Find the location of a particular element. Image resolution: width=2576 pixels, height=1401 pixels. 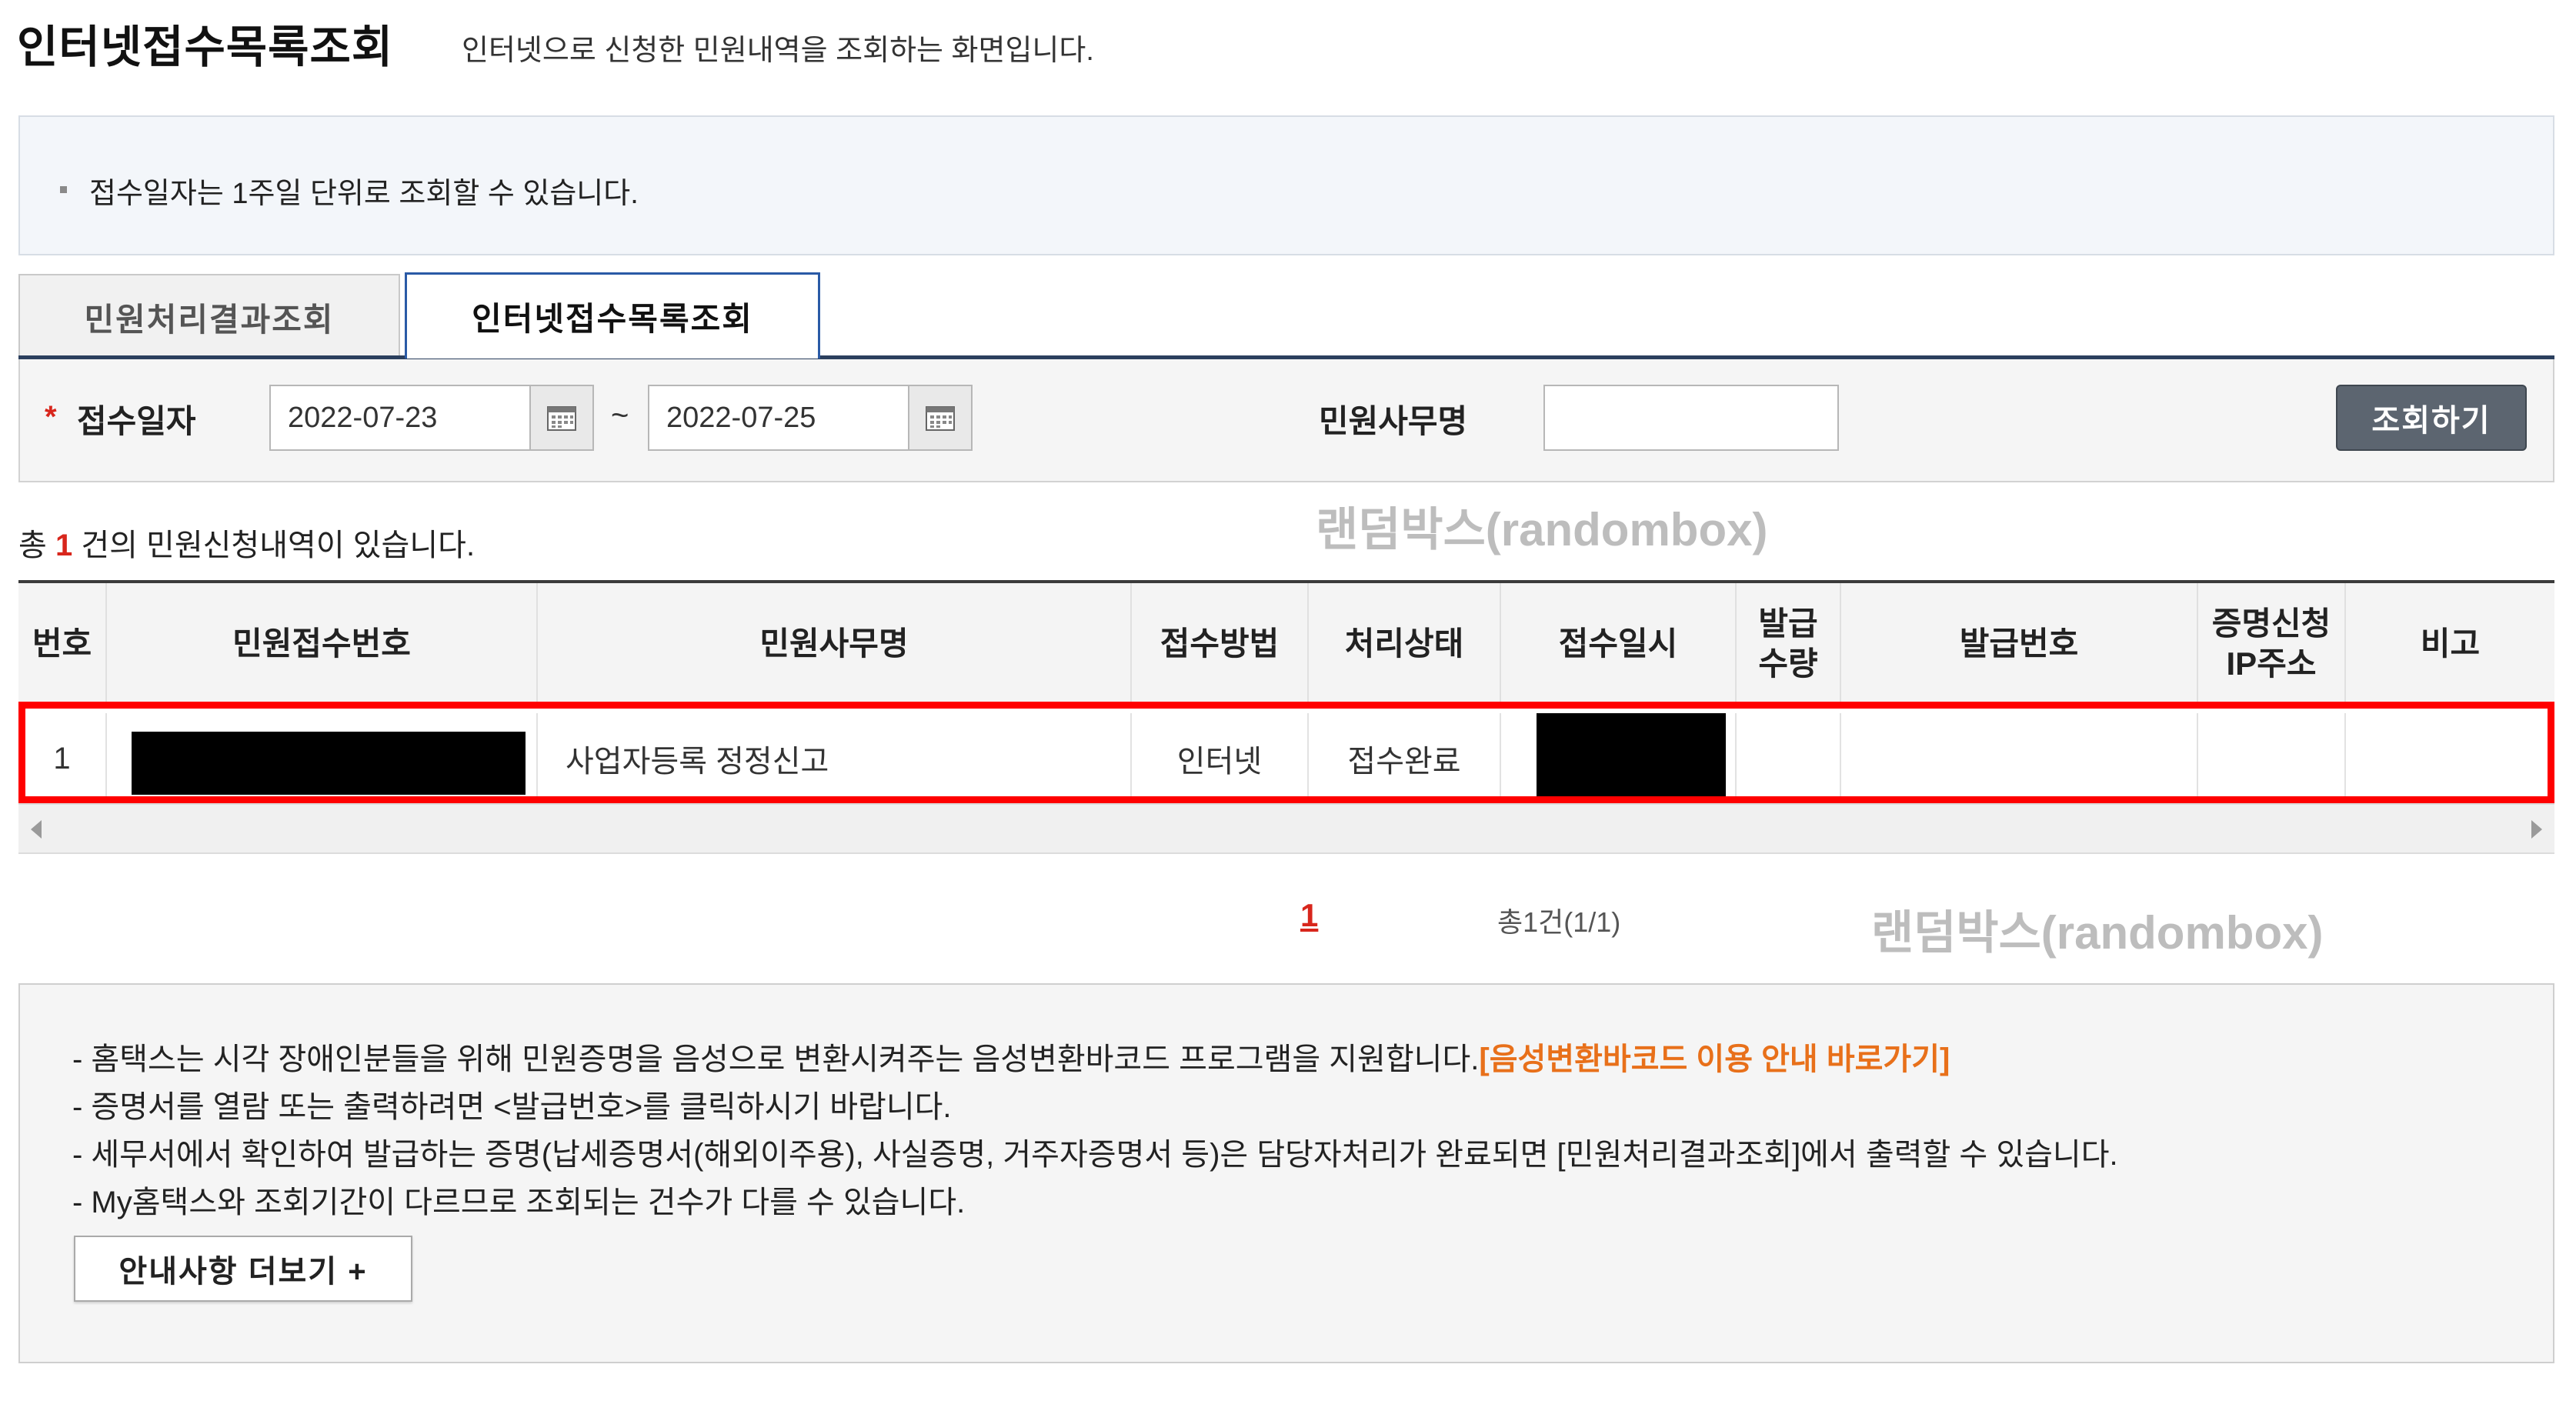

pagination-page-1: 1 is located at coordinates (1309, 915).